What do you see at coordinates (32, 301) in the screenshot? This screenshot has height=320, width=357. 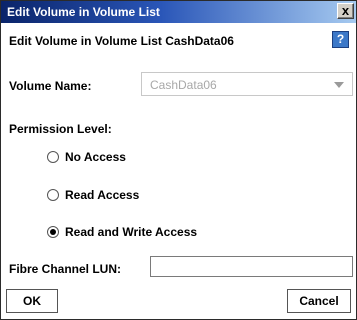 I see `ok-button: OK` at bounding box center [32, 301].